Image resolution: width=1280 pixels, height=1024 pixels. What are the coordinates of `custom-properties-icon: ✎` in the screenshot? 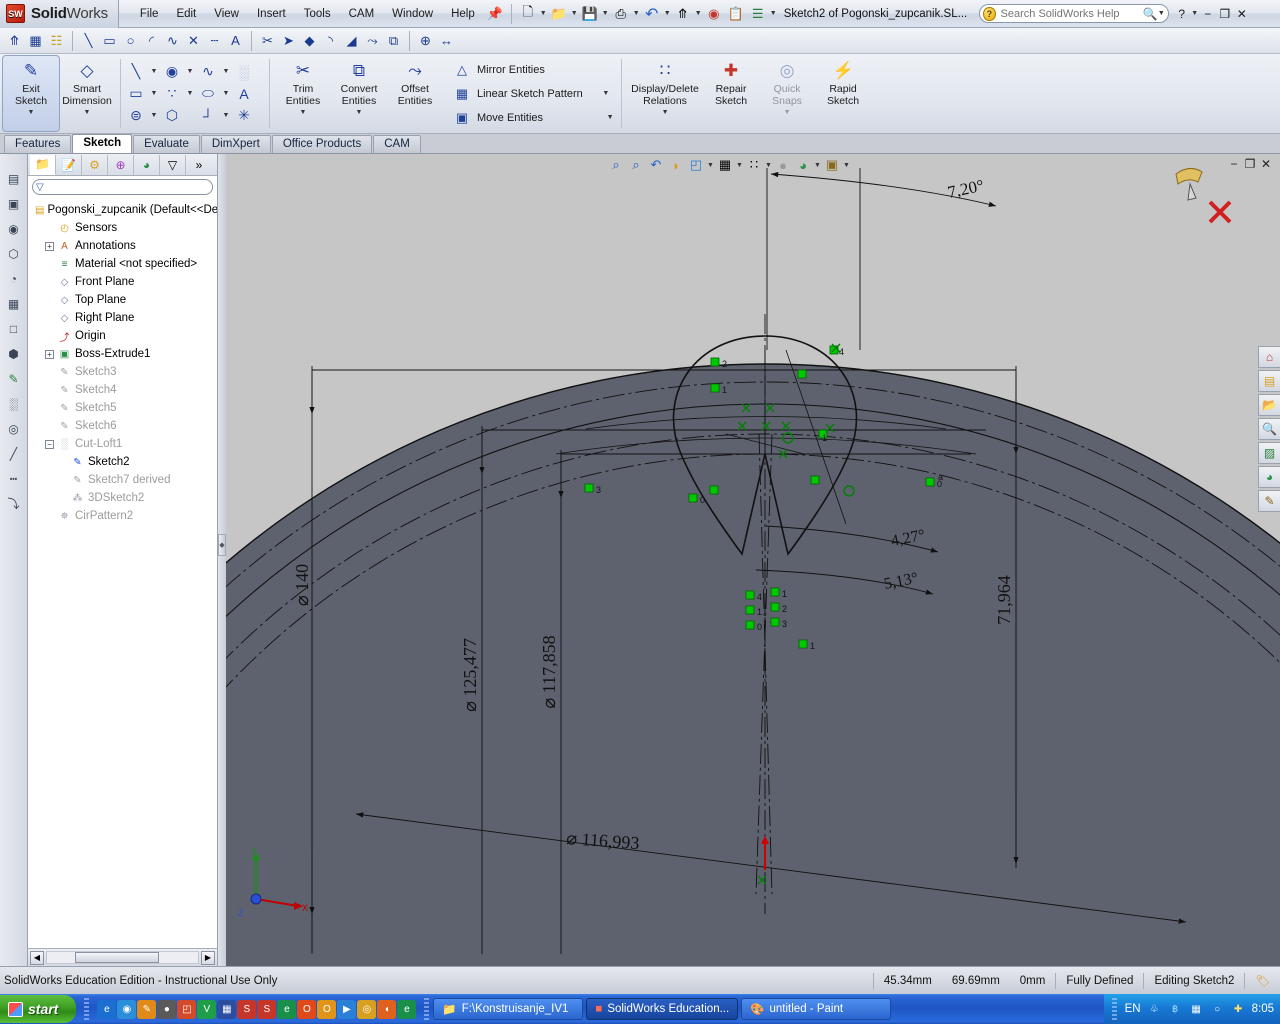 It's located at (1269, 501).